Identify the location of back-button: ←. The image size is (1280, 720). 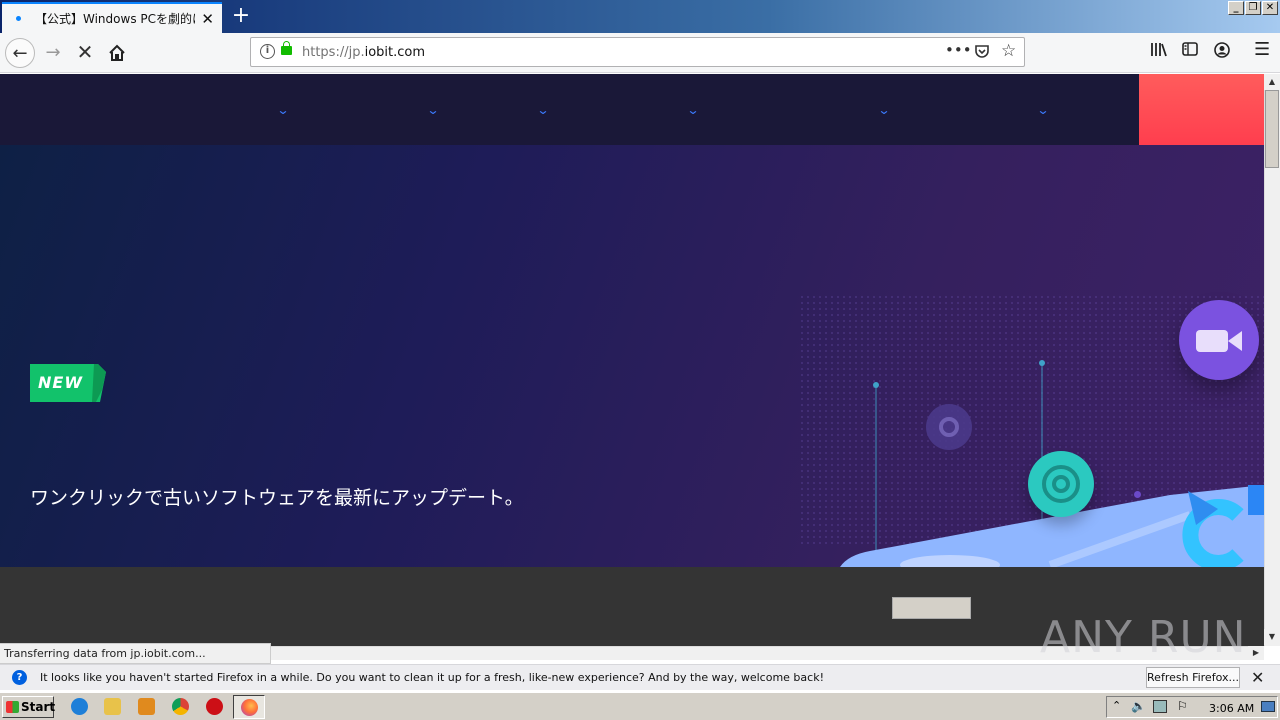
(20, 53).